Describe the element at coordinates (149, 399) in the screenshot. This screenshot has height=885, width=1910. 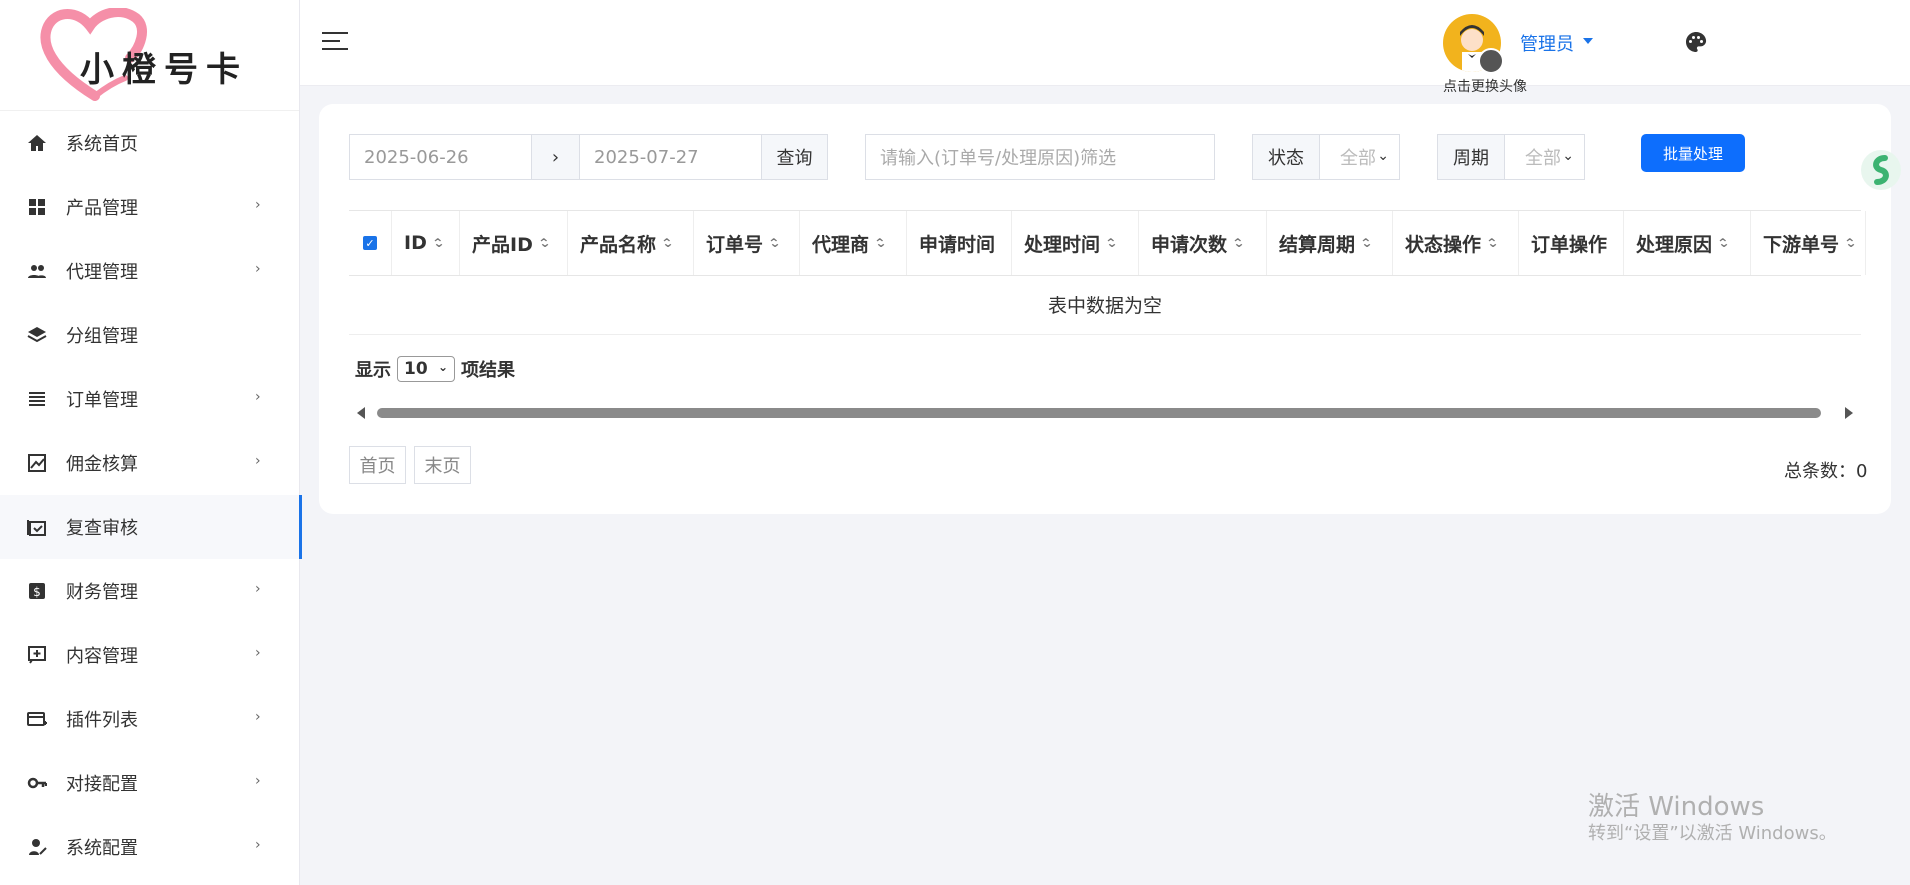
I see `sidebar-item-4: 订单管理 ›` at that location.